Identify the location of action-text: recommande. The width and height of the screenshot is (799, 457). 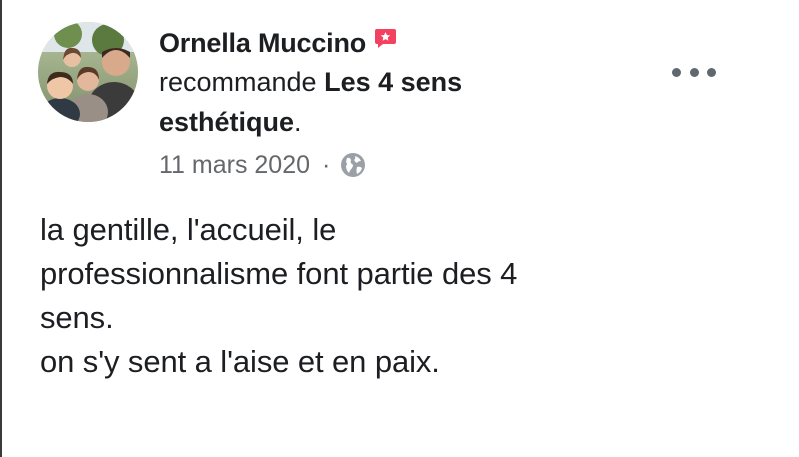
(238, 82).